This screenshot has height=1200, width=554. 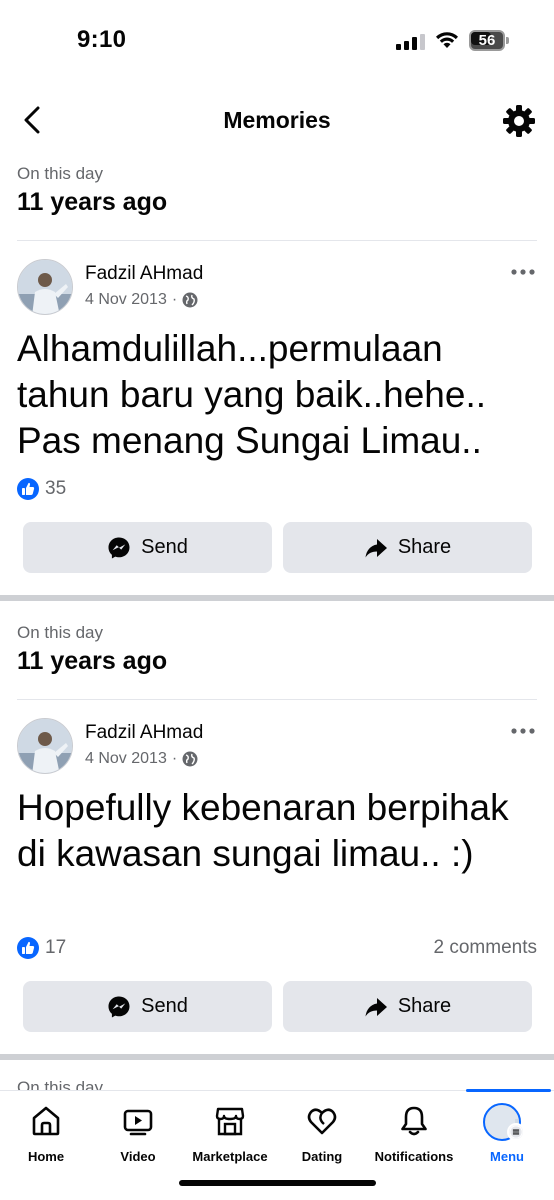 What do you see at coordinates (138, 1122) in the screenshot?
I see `video-icon` at bounding box center [138, 1122].